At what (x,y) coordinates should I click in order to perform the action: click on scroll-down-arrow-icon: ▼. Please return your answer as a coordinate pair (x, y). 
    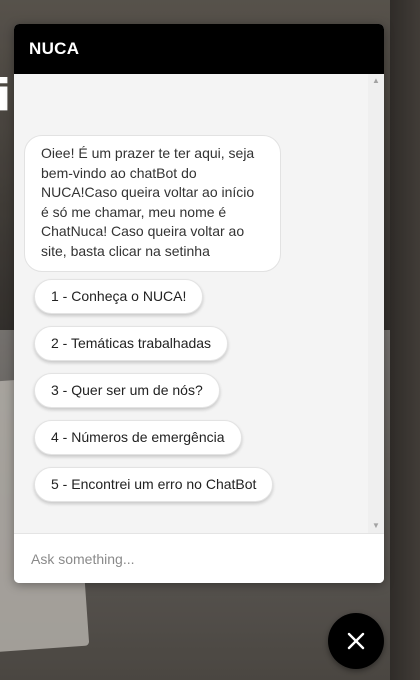
    Looking at the image, I should click on (376, 526).